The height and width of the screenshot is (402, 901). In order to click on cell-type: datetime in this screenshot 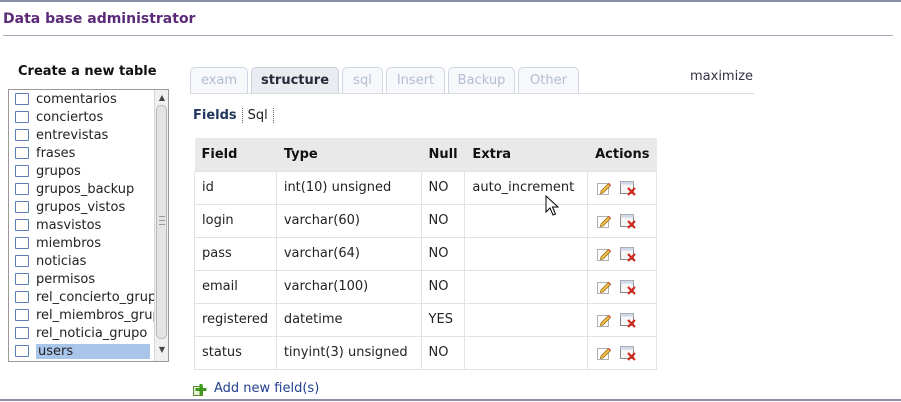, I will do `click(348, 319)`.